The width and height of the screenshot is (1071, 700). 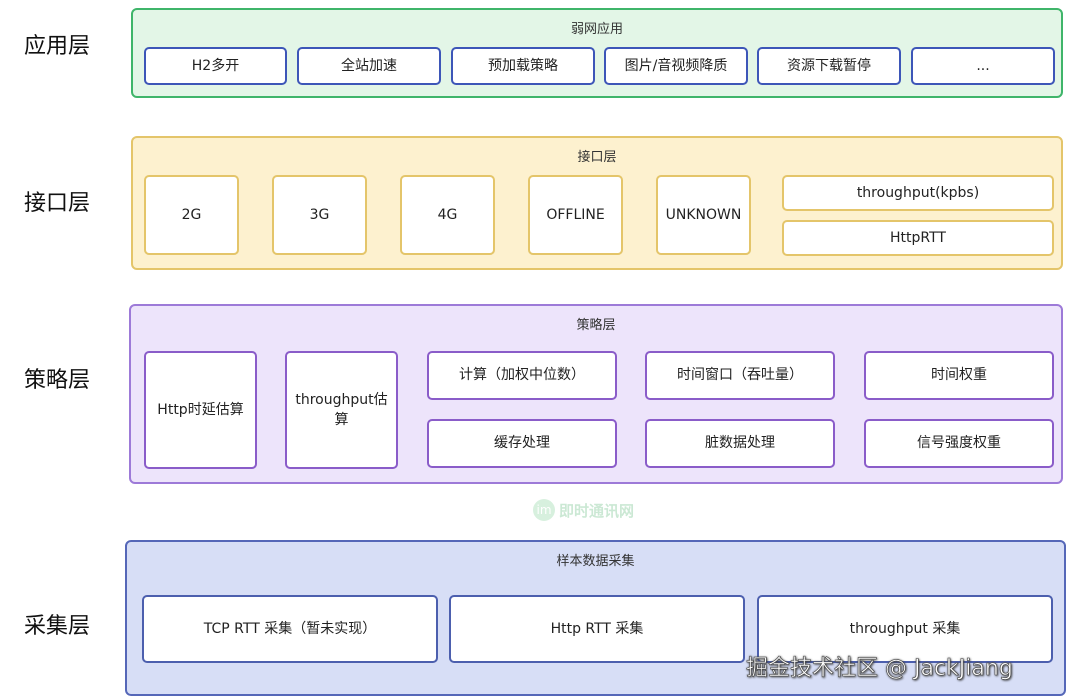 What do you see at coordinates (595, 561) in the screenshot?
I see `collect-layer-title: 样本数据采集` at bounding box center [595, 561].